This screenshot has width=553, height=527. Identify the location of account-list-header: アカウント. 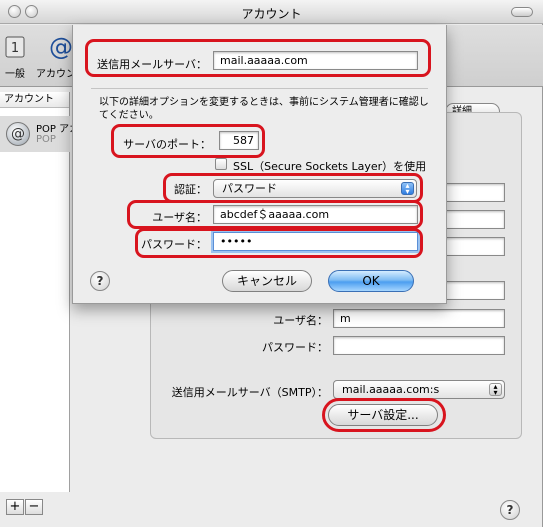
(34, 100).